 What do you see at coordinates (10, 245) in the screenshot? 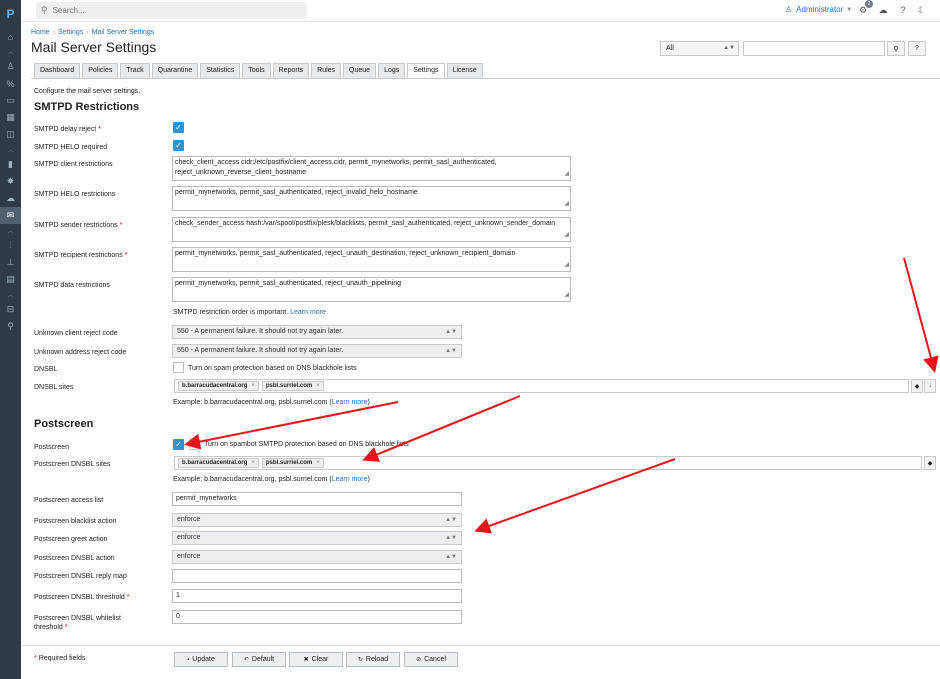
I see `sliders-icon: ⫶` at bounding box center [10, 245].